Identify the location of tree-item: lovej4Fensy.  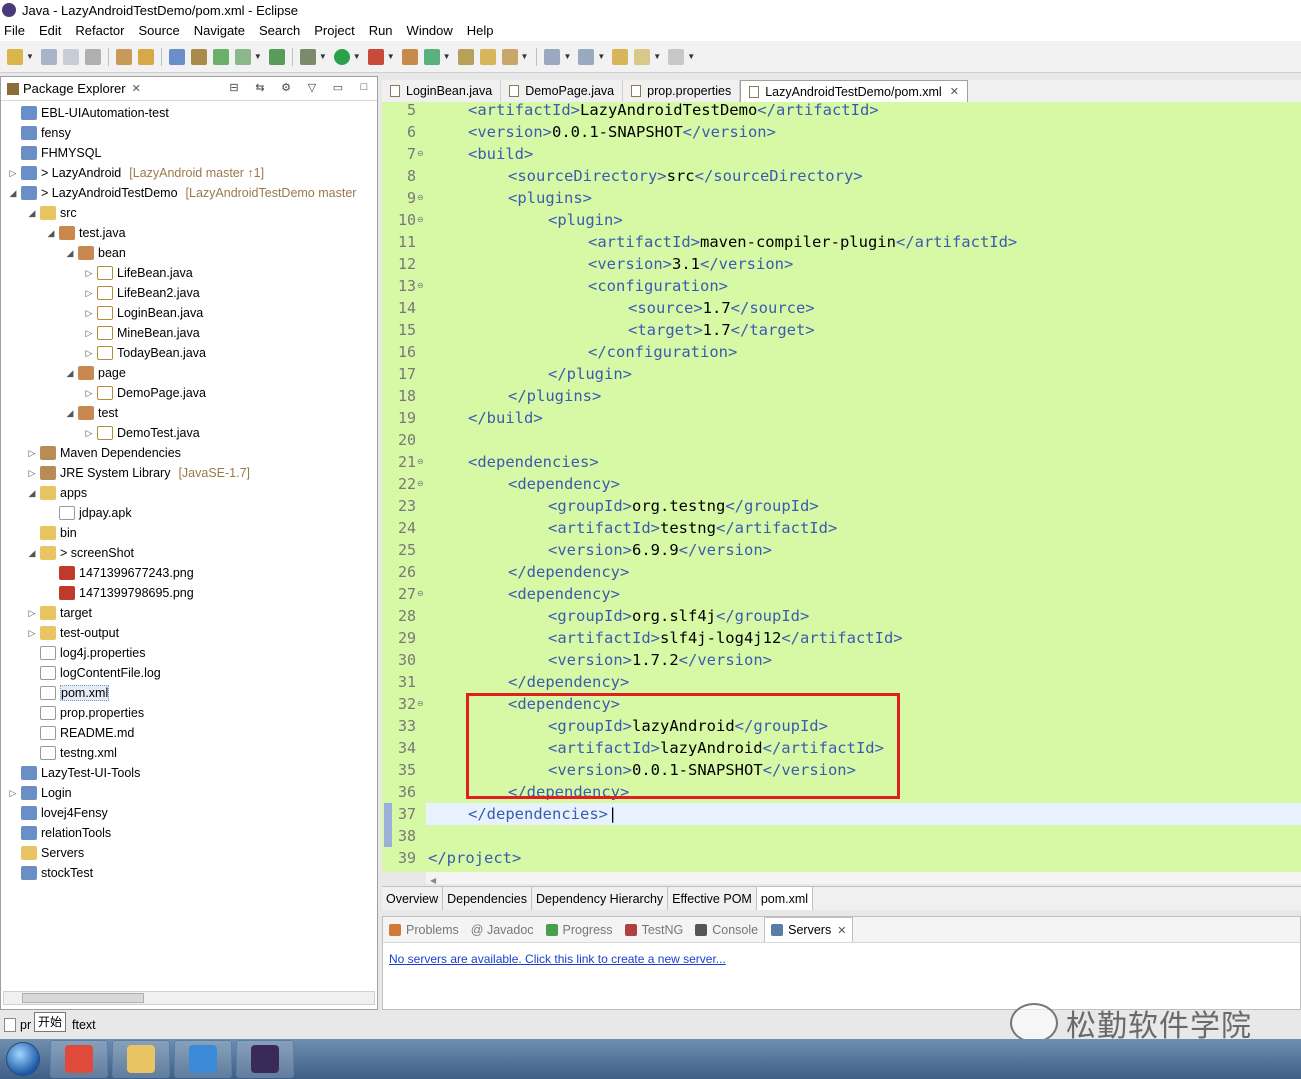
(57, 813).